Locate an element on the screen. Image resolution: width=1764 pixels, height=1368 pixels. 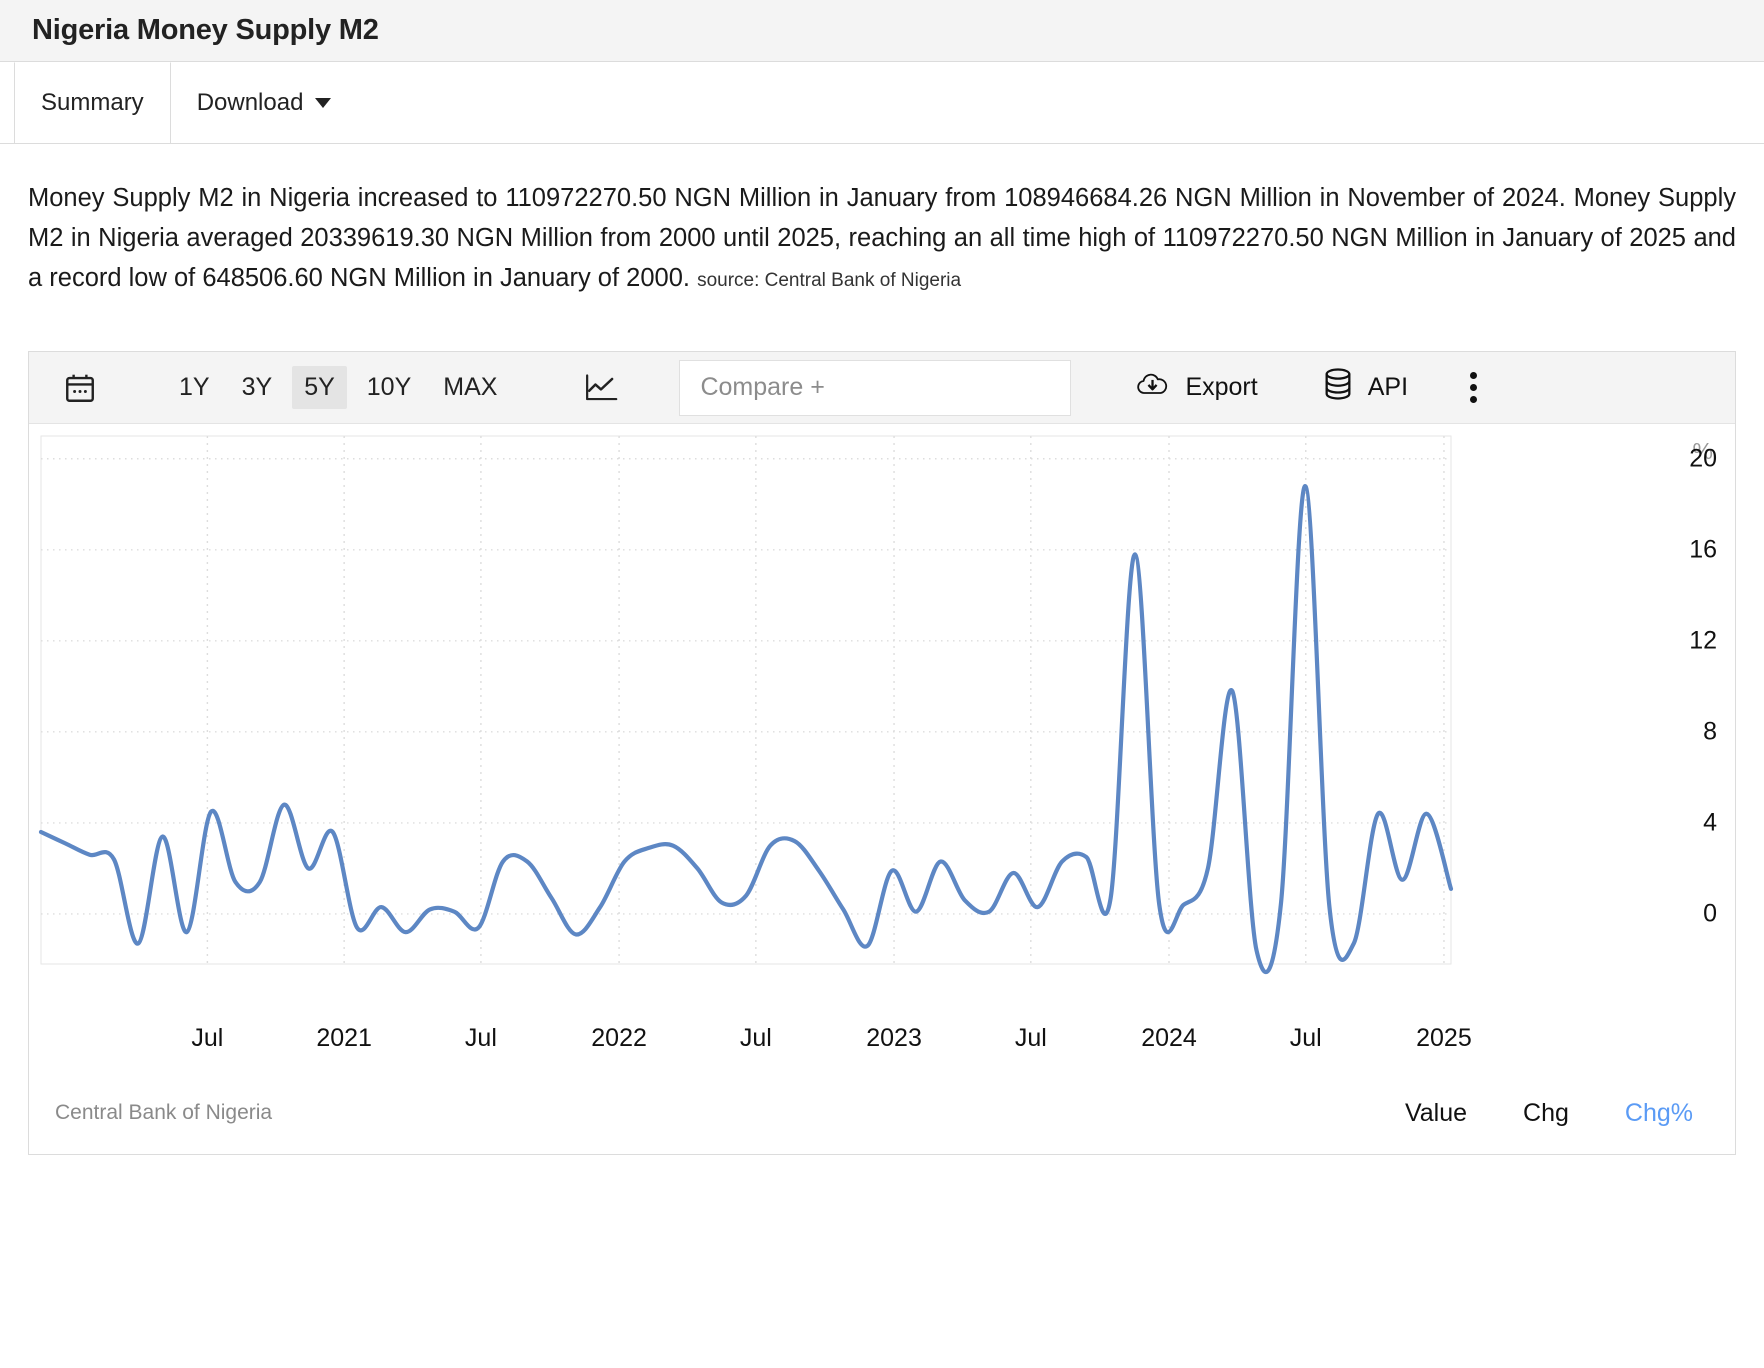
range-selector: 1Y 3Y 5Y 10Y MAX is located at coordinates (338, 387).